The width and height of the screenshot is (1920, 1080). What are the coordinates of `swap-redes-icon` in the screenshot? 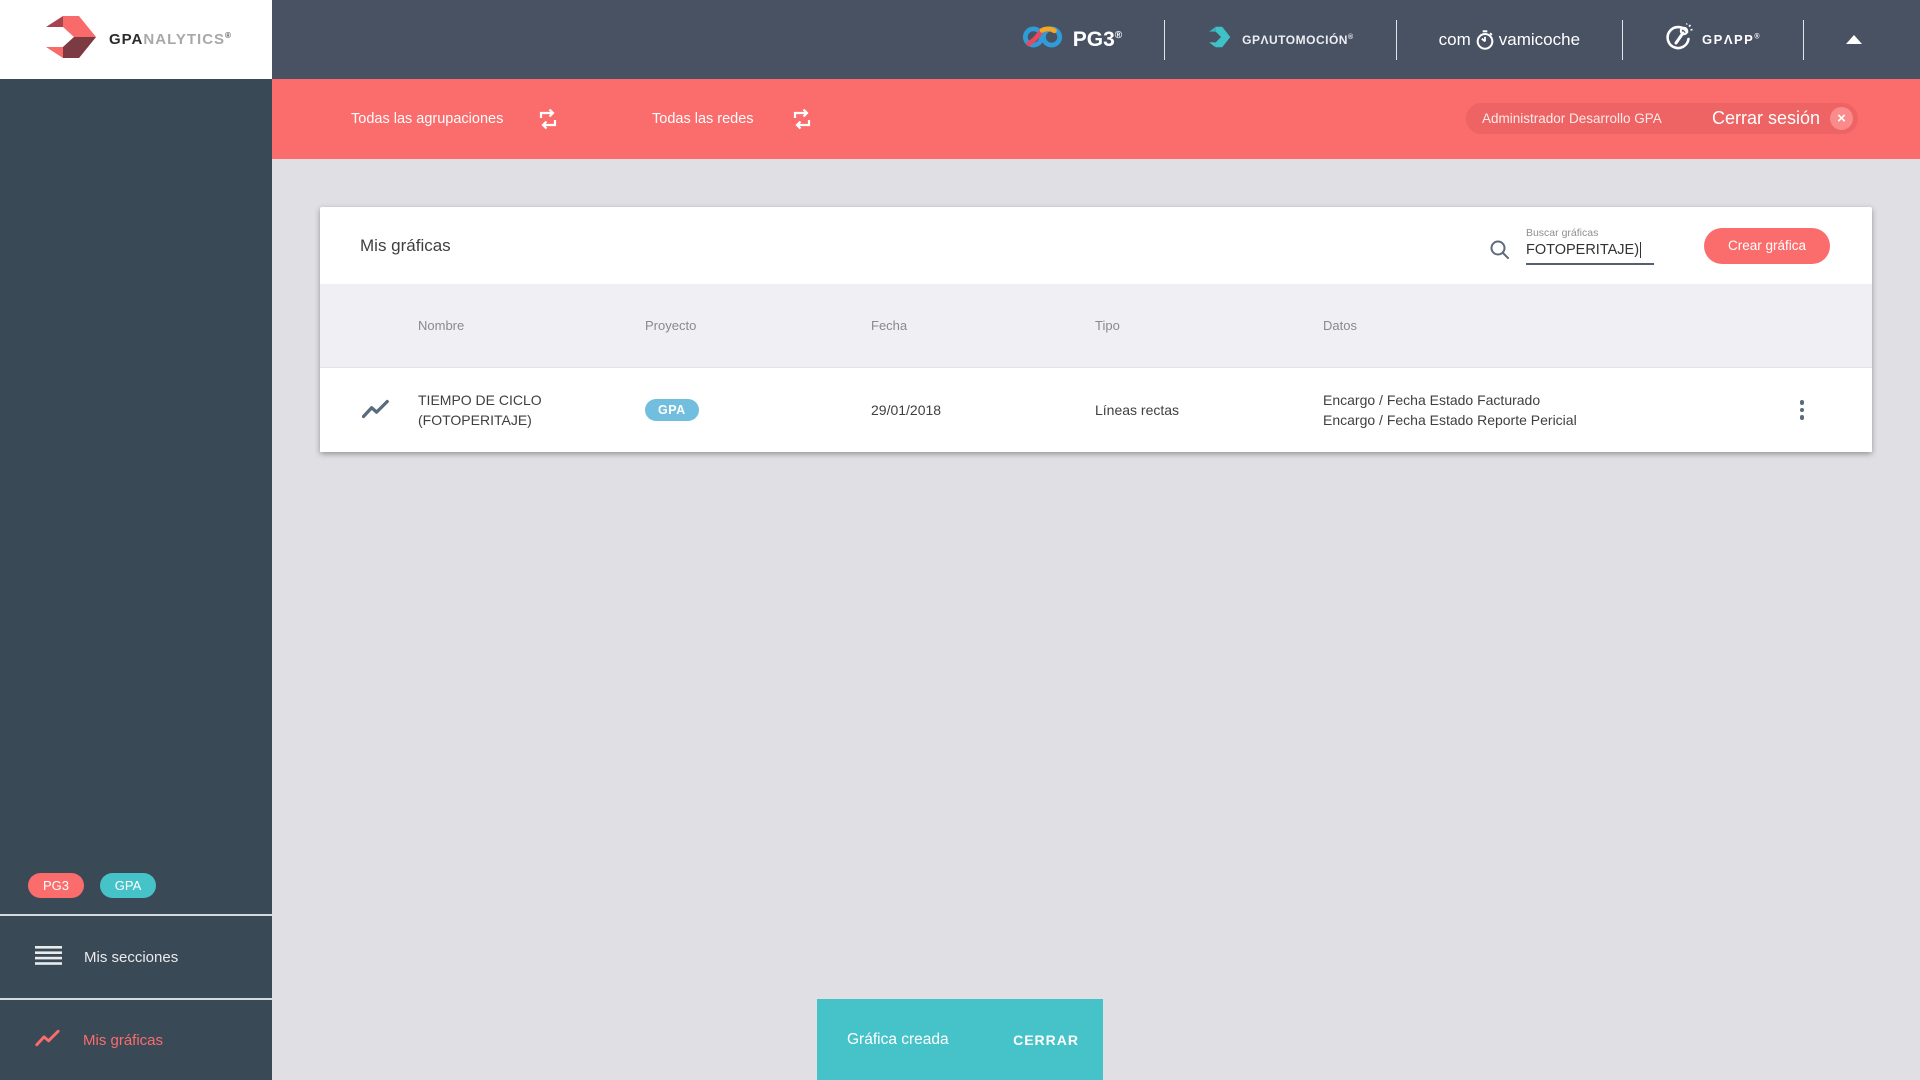 It's located at (802, 119).